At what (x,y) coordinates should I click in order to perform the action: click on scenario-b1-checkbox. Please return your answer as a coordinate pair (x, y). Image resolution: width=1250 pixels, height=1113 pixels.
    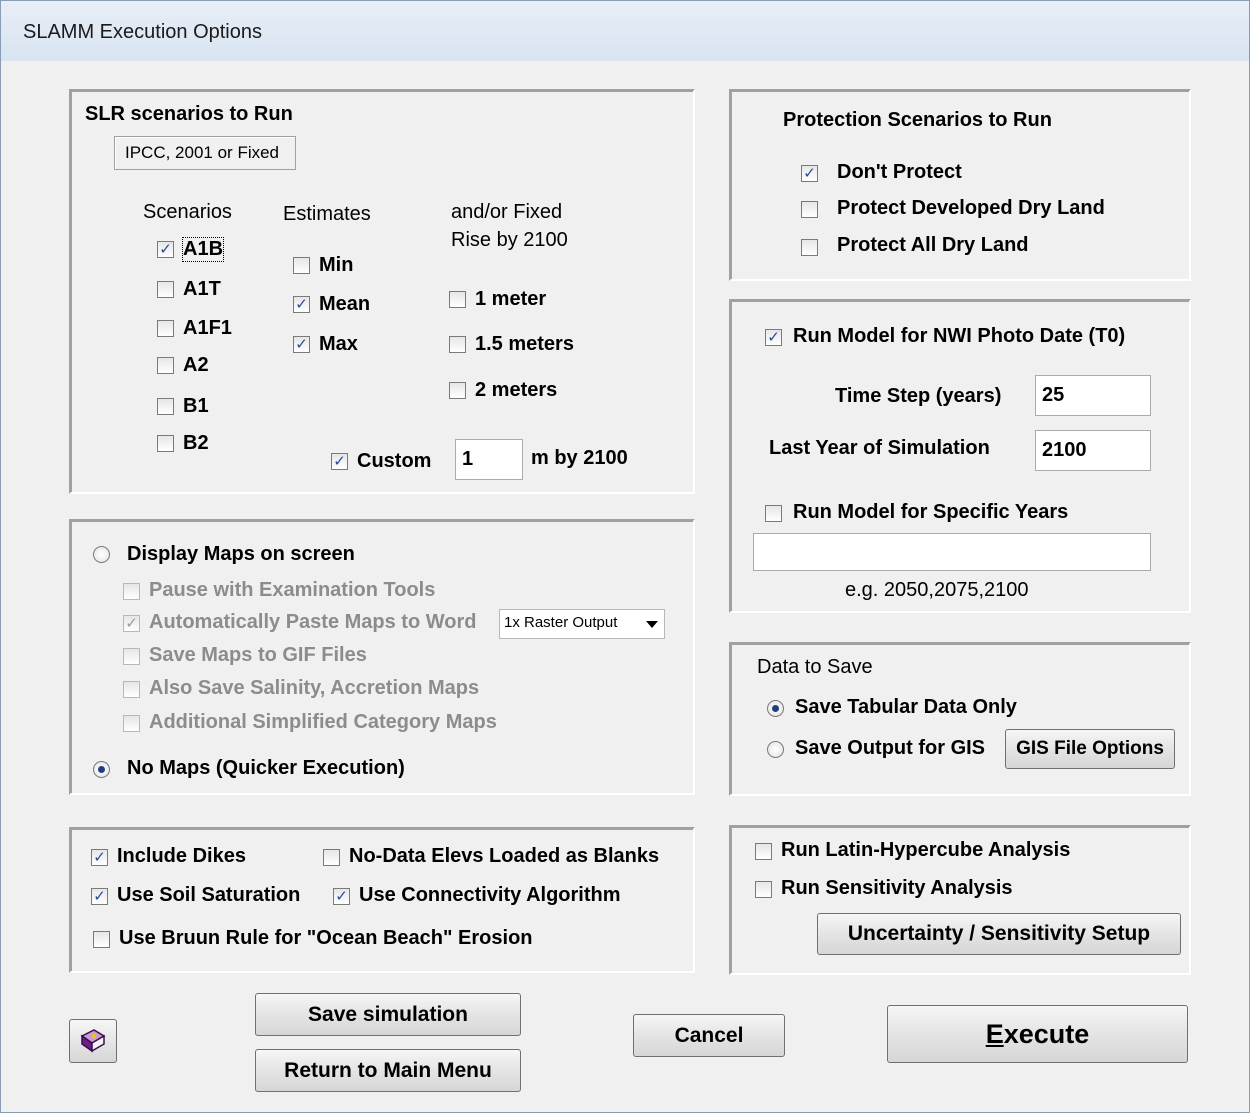
    Looking at the image, I should click on (165, 406).